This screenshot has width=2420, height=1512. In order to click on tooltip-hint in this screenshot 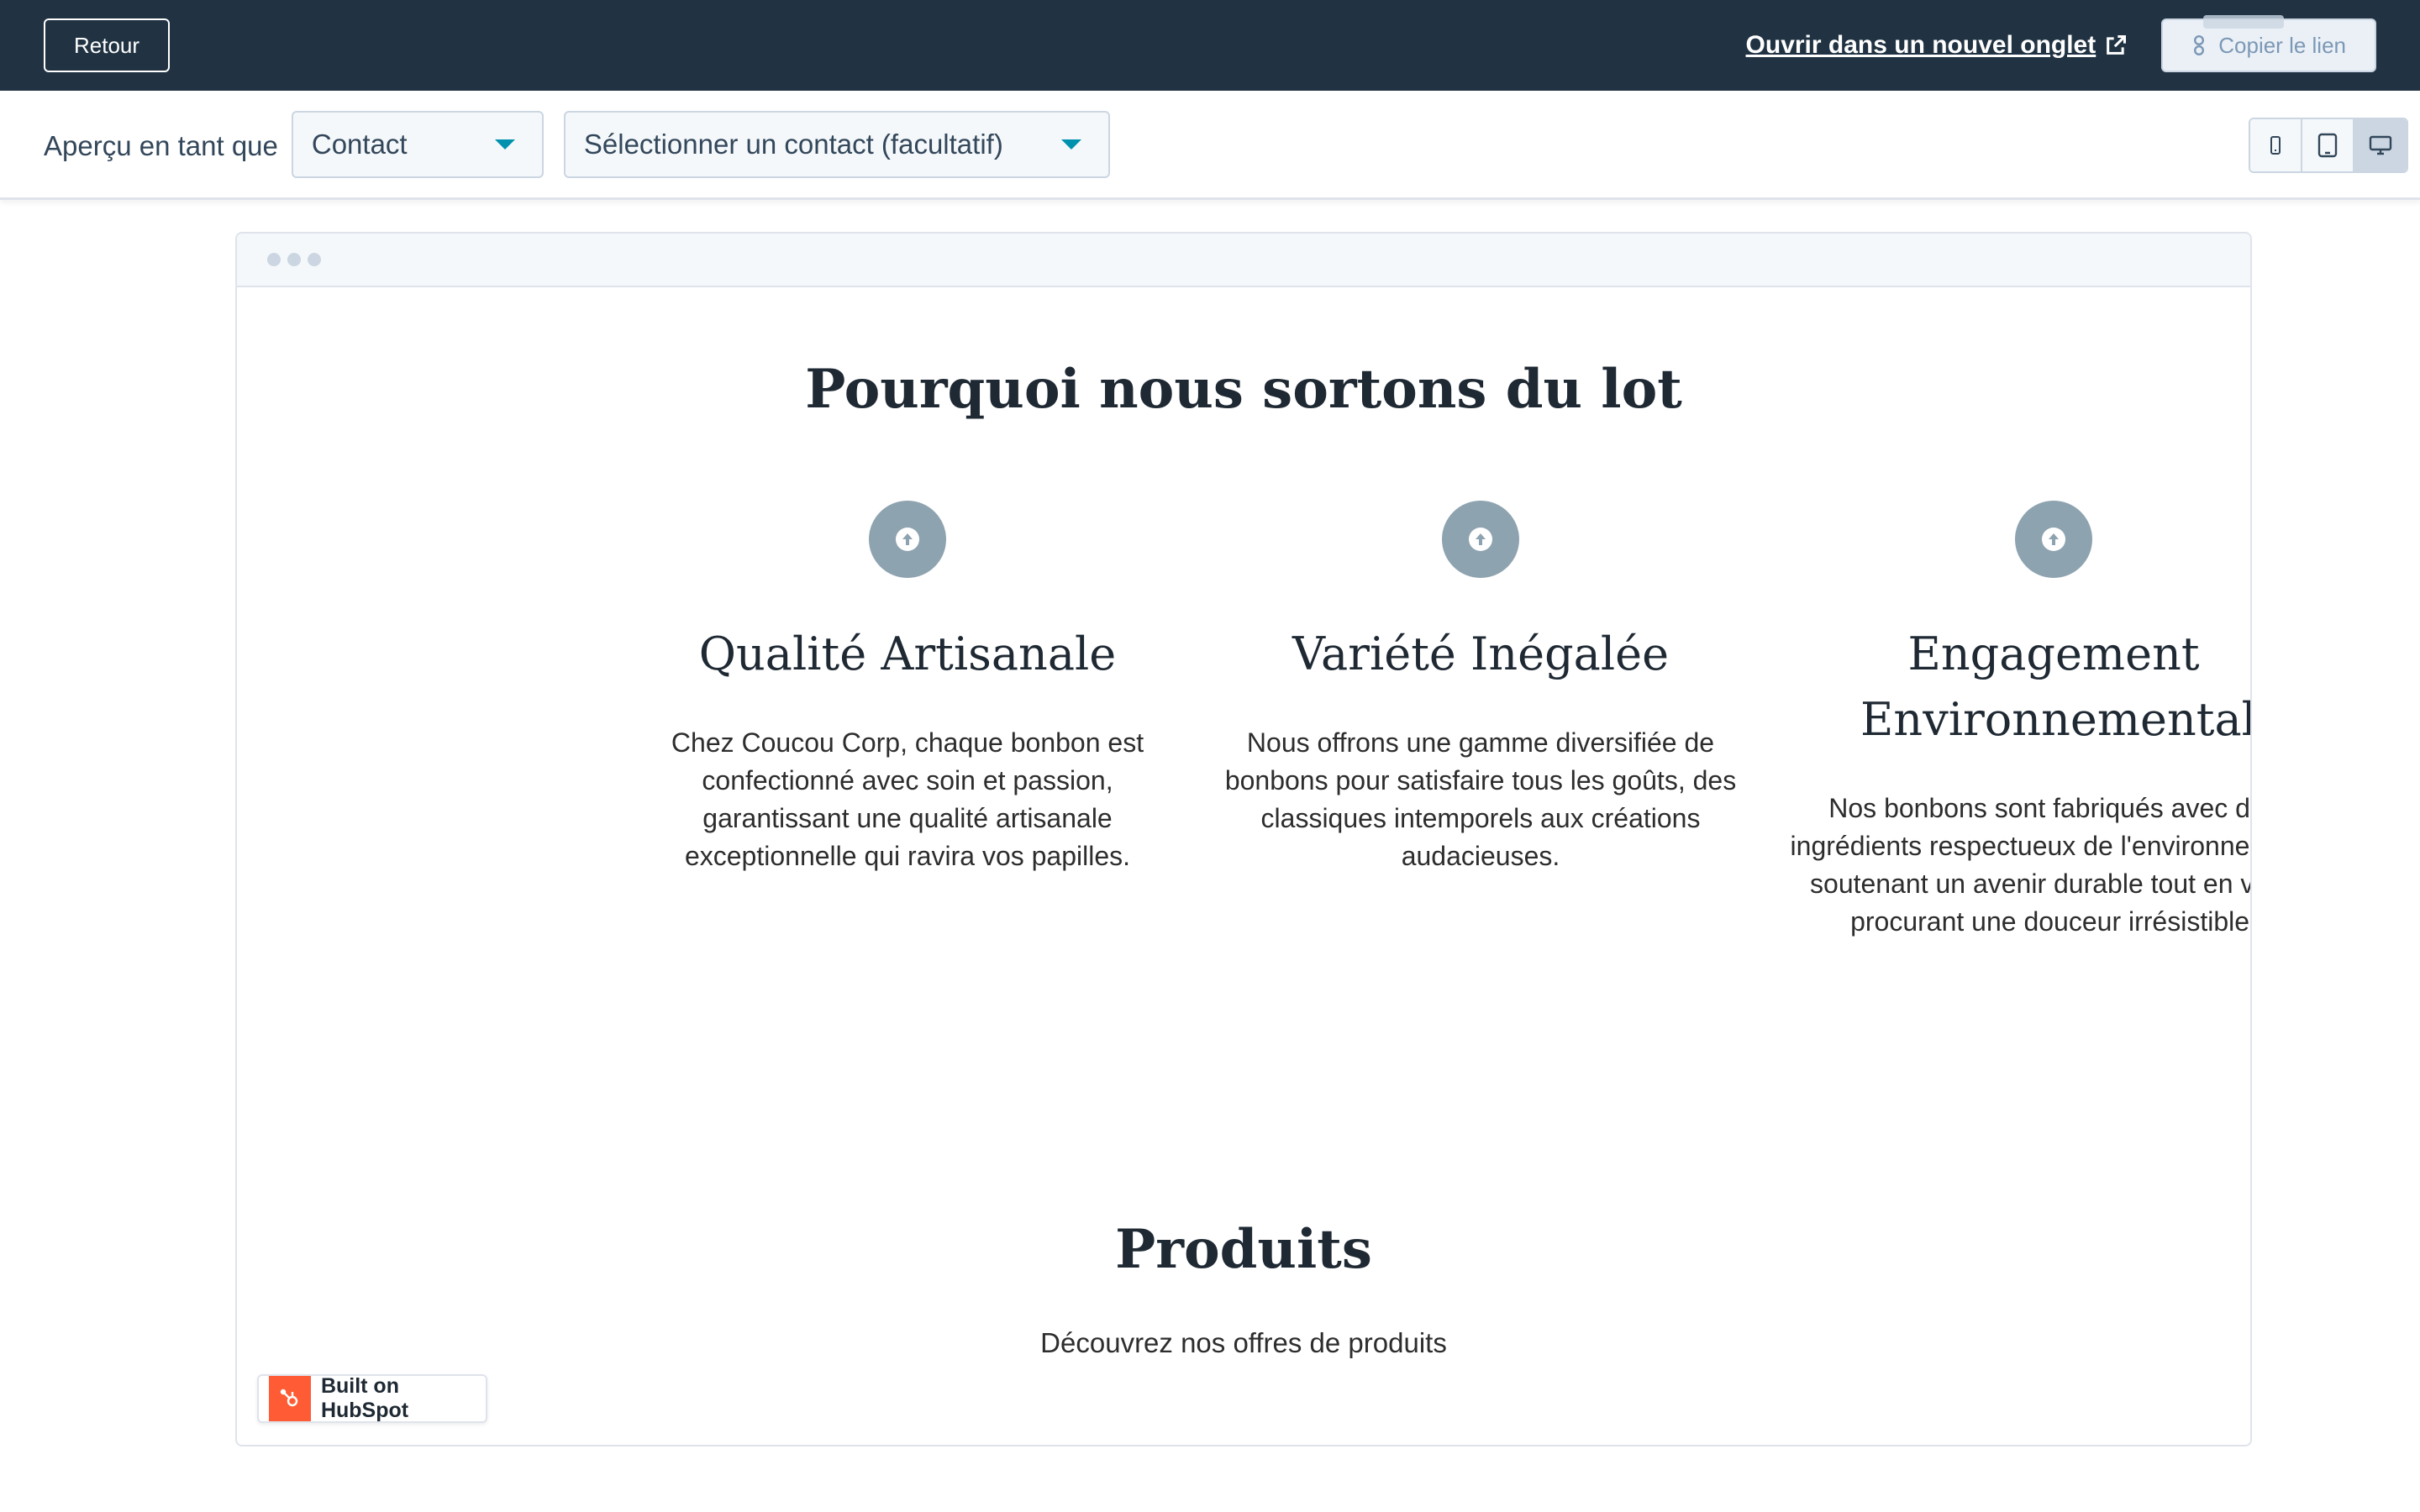, I will do `click(2244, 22)`.